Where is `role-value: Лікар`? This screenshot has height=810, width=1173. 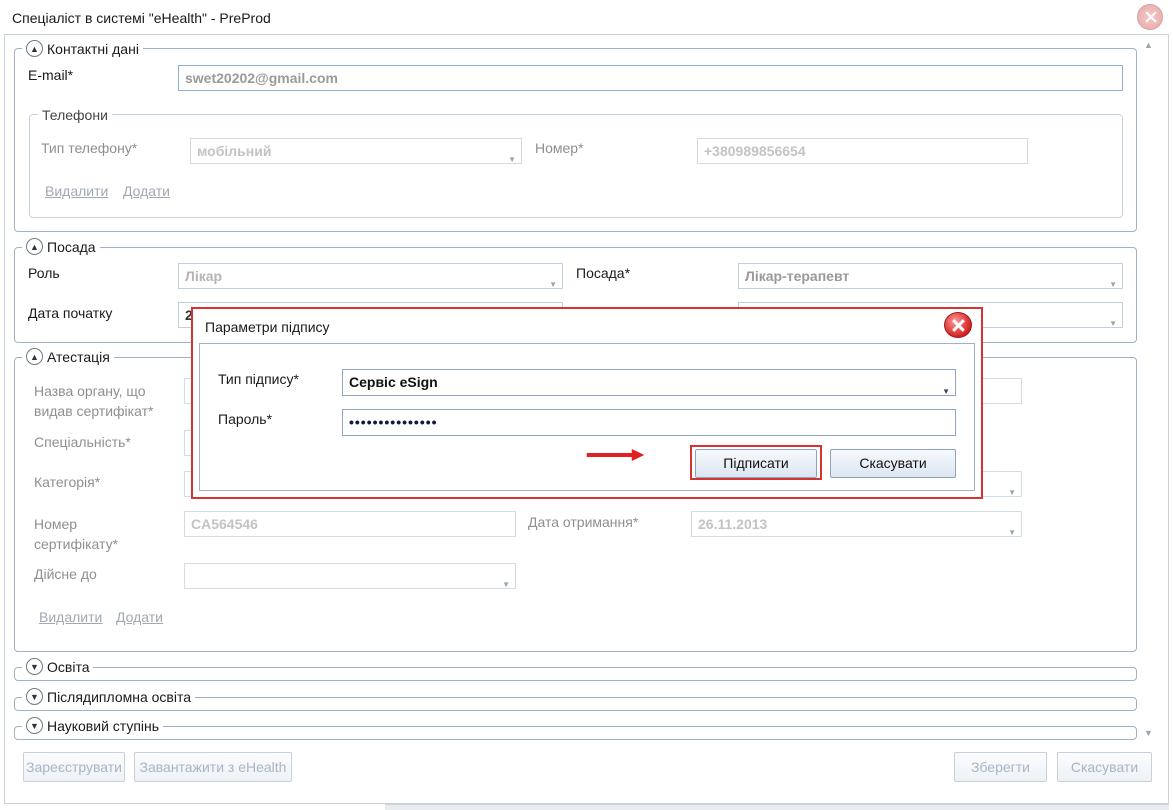
role-value: Лікар is located at coordinates (204, 276).